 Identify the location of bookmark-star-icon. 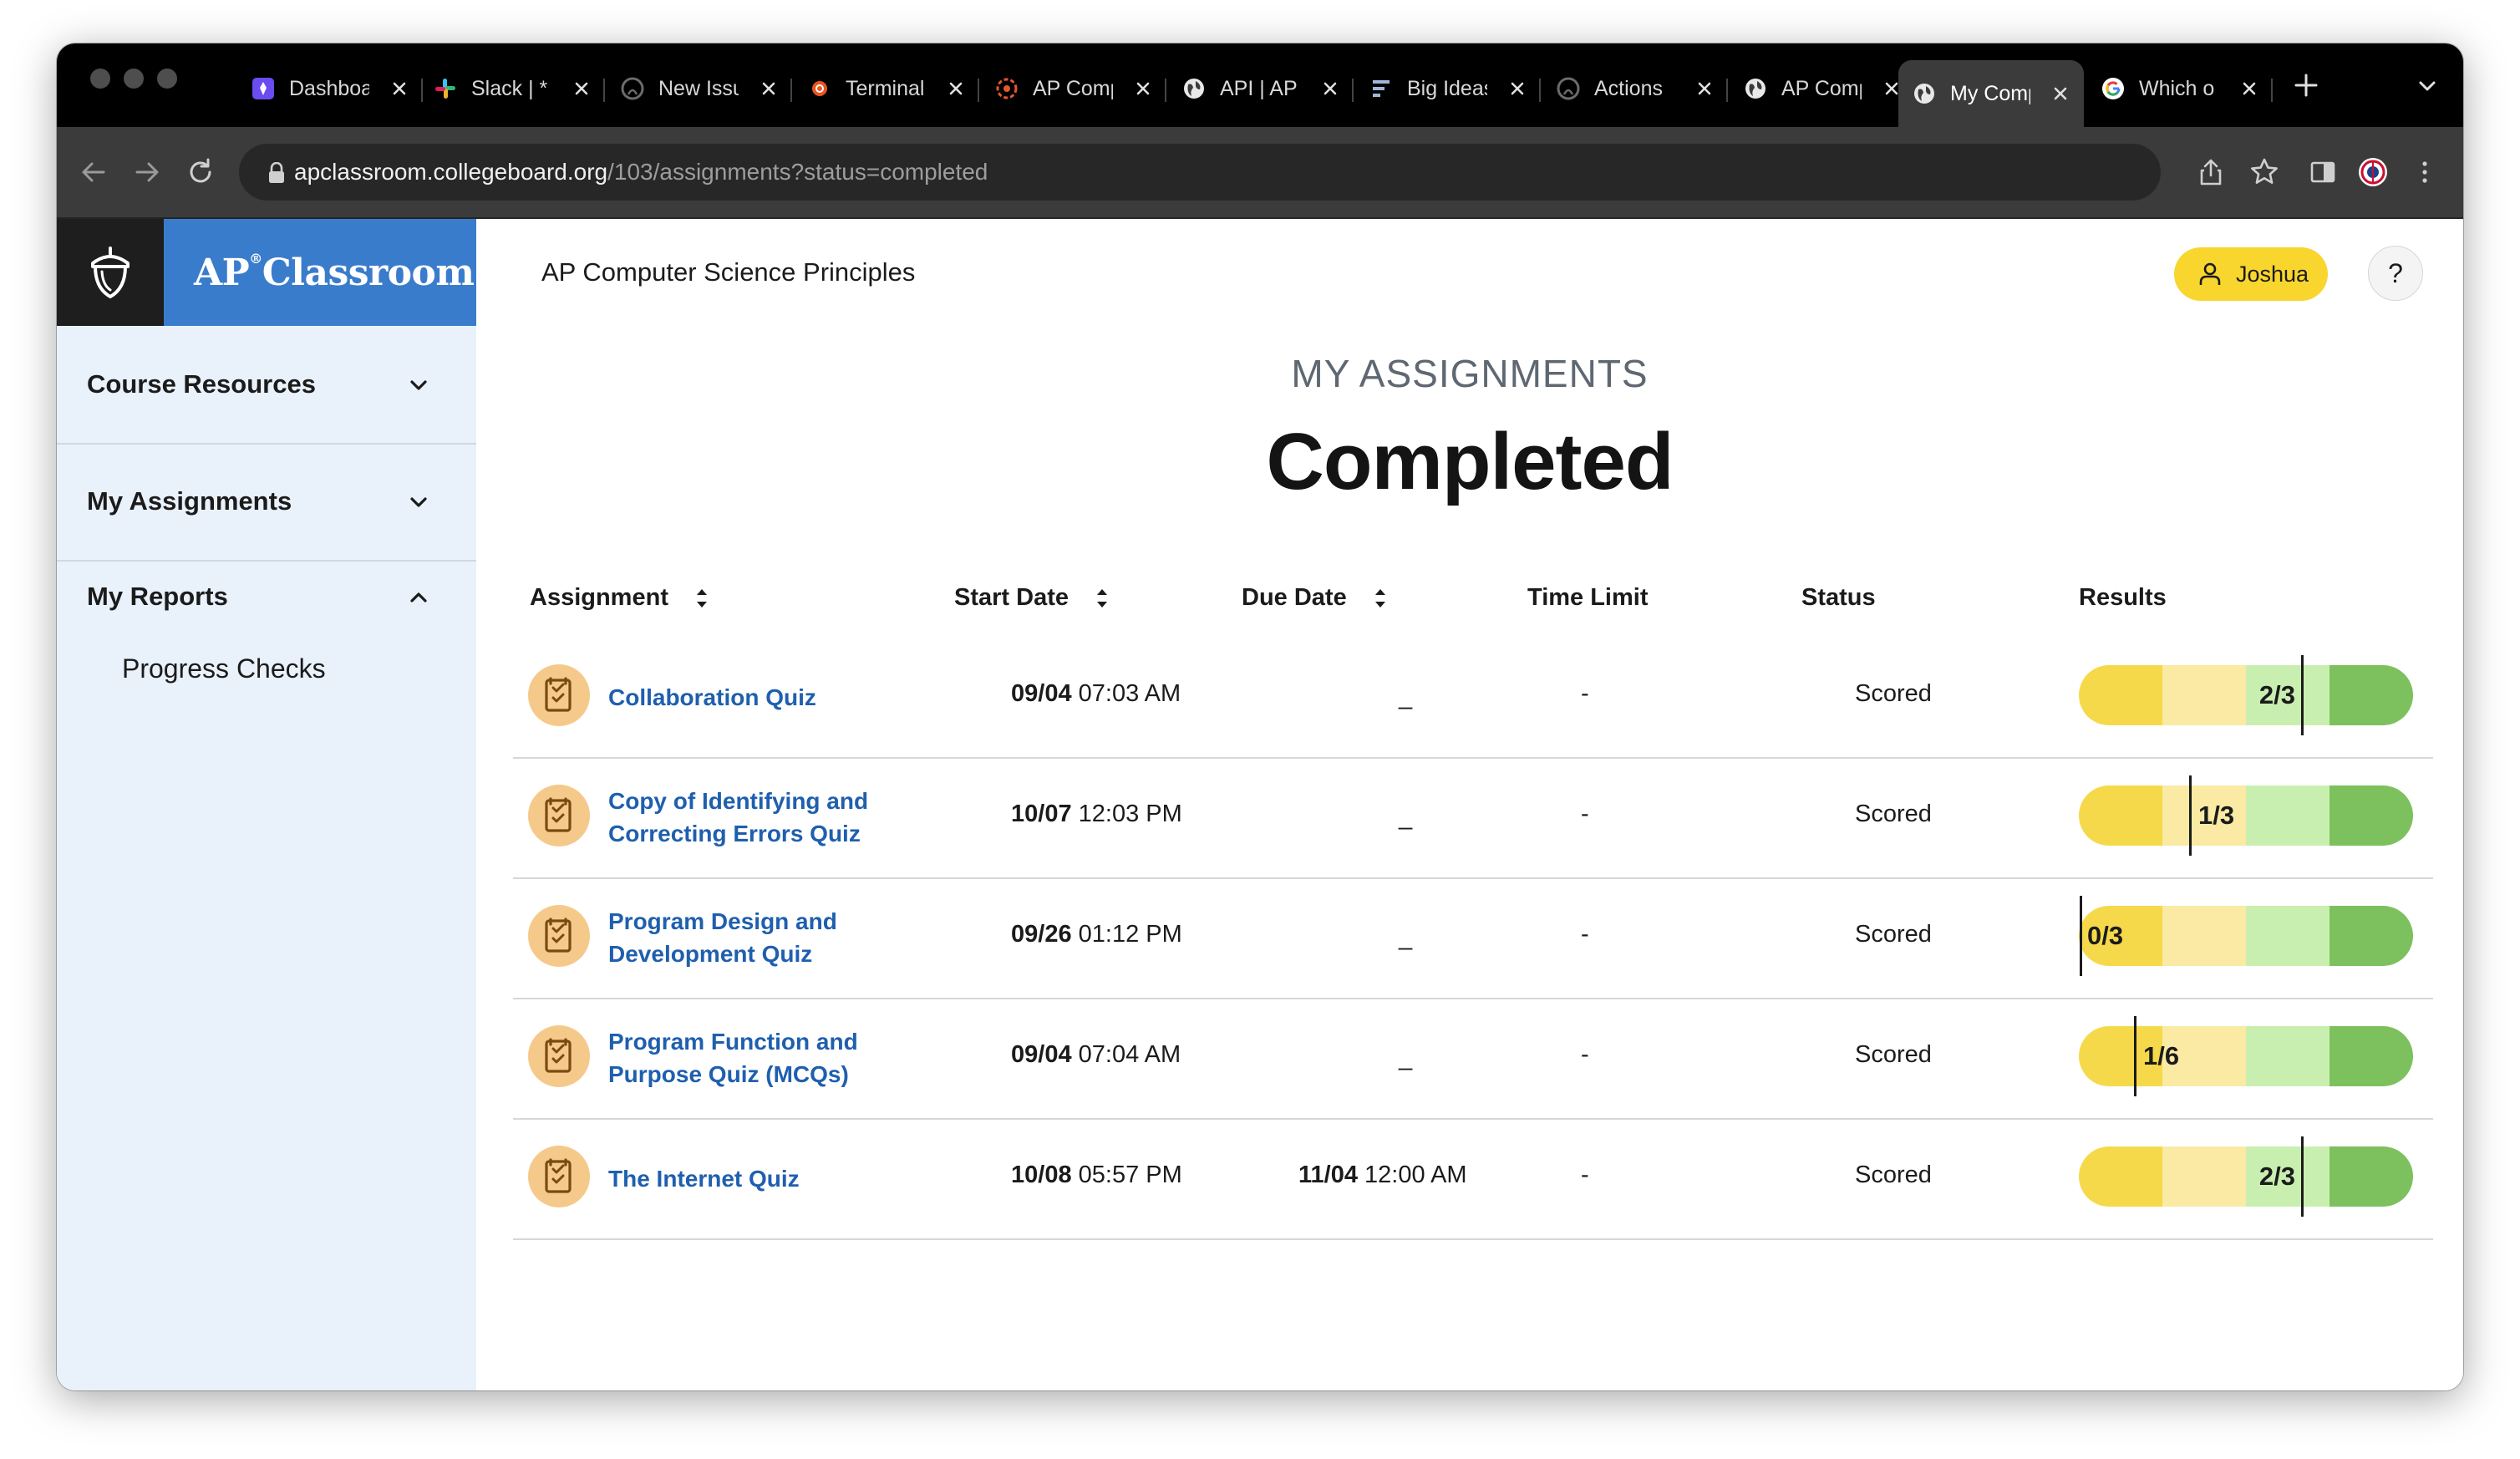
(2264, 172).